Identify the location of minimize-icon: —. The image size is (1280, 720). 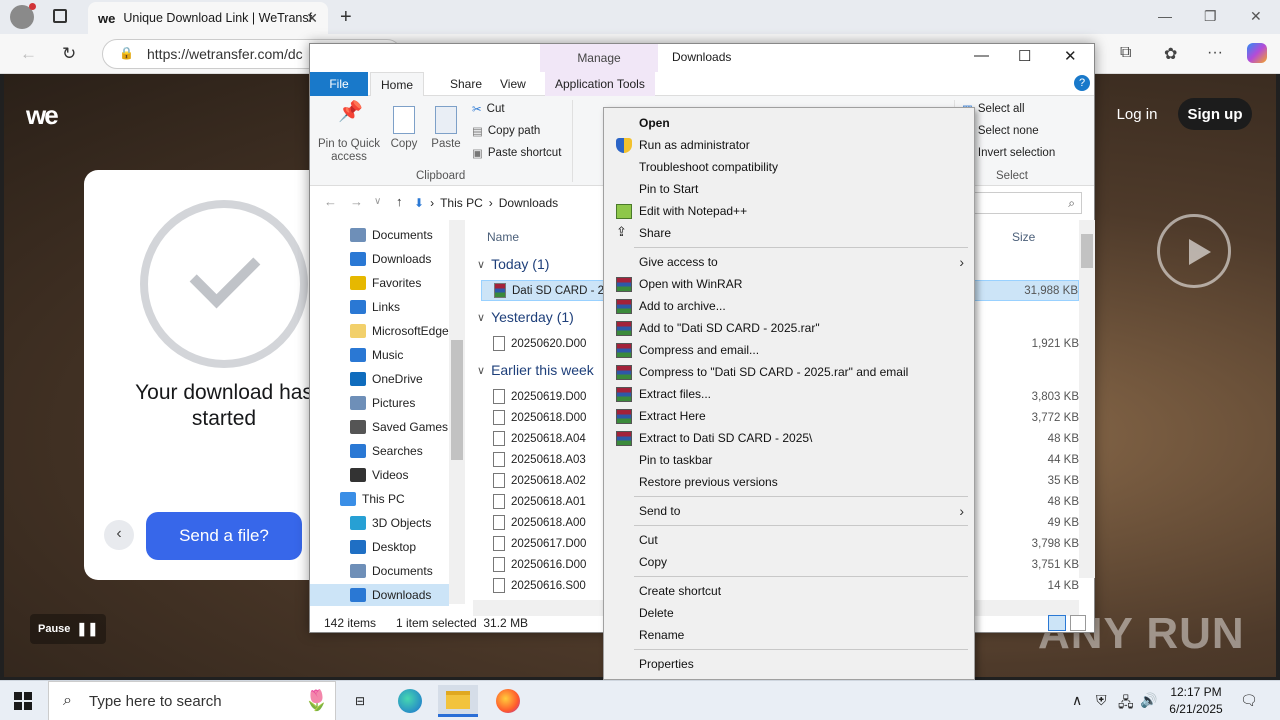
(1165, 16).